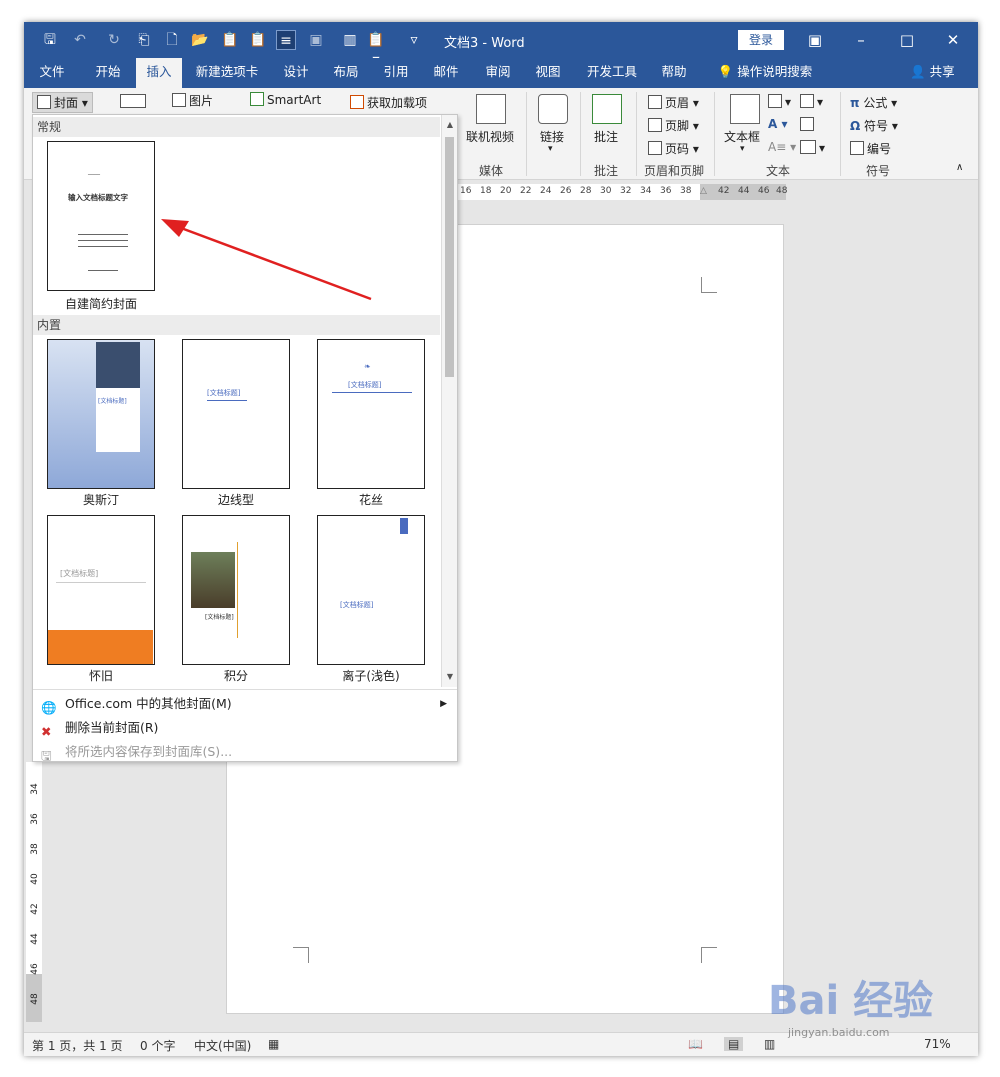 The width and height of the screenshot is (1000, 1077). I want to click on cover-thumb-ion-light: [文档标题], so click(371, 590).